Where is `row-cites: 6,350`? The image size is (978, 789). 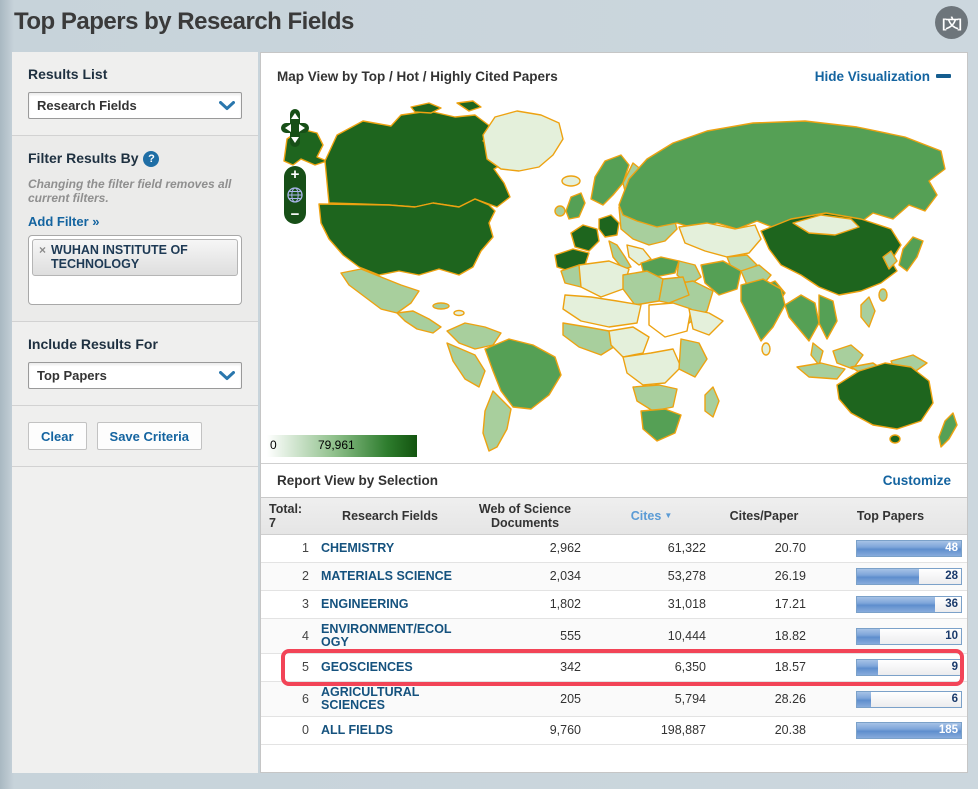 row-cites: 6,350 is located at coordinates (690, 667).